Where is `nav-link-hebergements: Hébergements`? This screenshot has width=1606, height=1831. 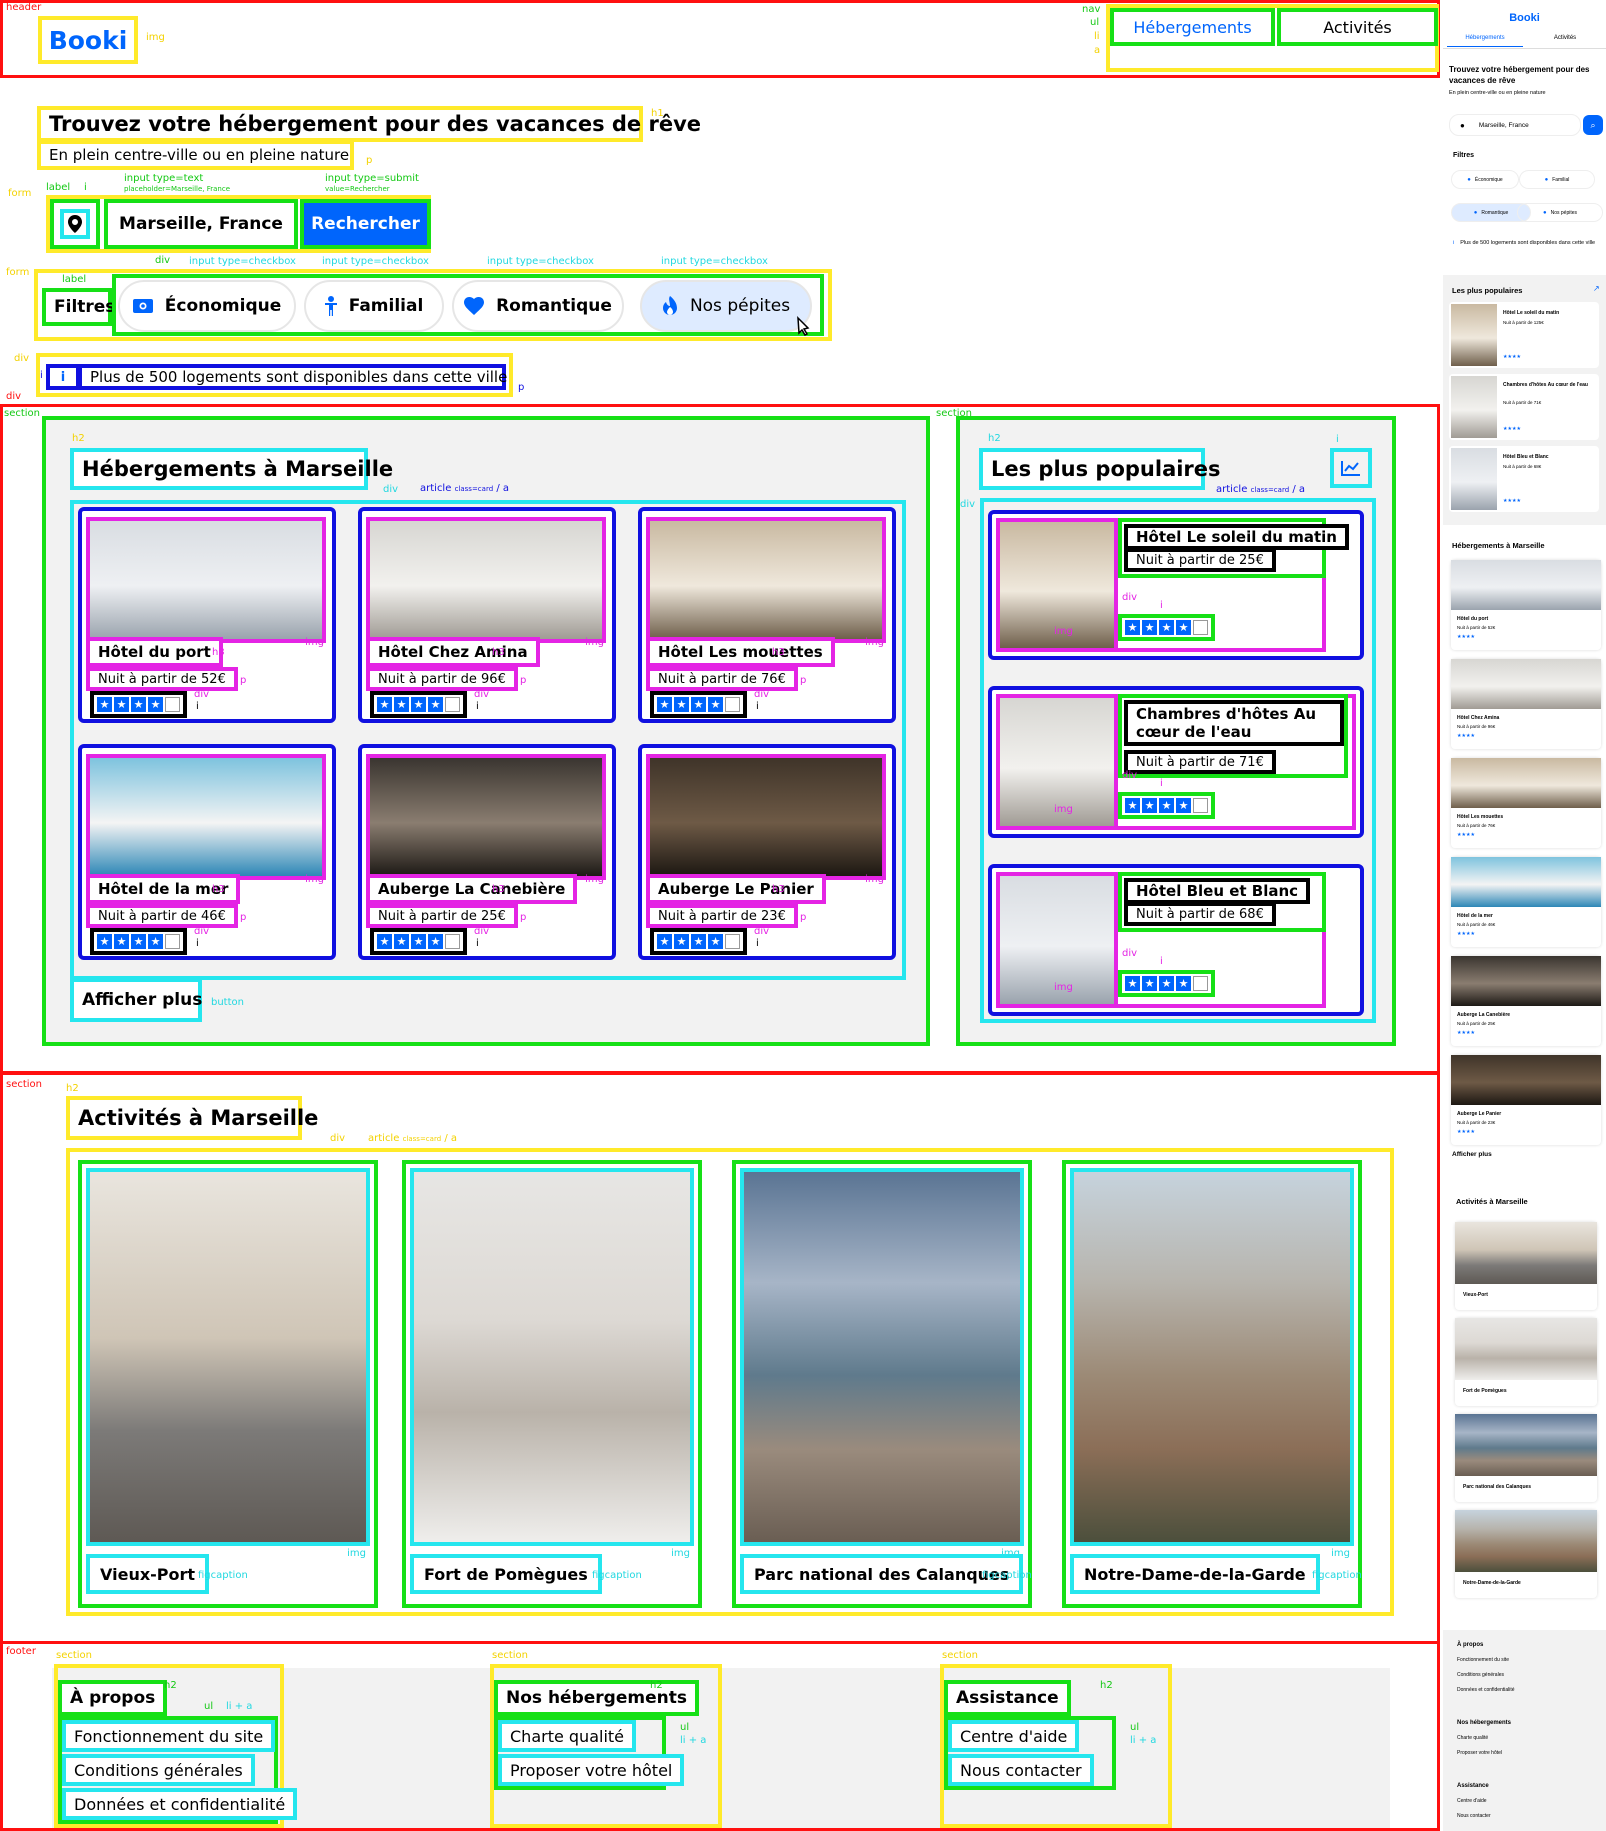
nav-link-hebergements: Hébergements is located at coordinates (1192, 27).